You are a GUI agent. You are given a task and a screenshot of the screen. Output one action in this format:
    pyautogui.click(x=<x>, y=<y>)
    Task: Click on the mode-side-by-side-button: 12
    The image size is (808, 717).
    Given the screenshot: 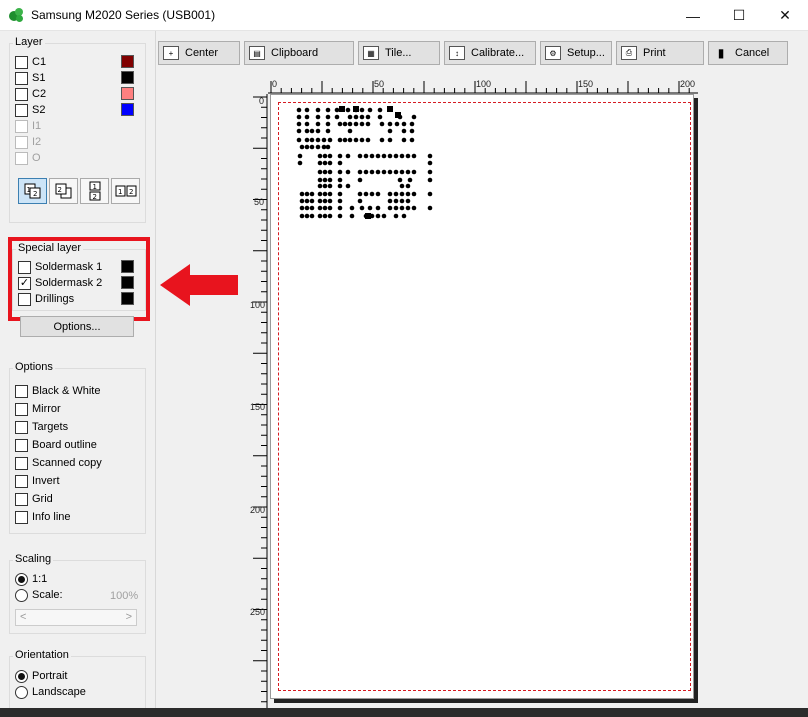 What is the action you would take?
    pyautogui.click(x=125, y=191)
    